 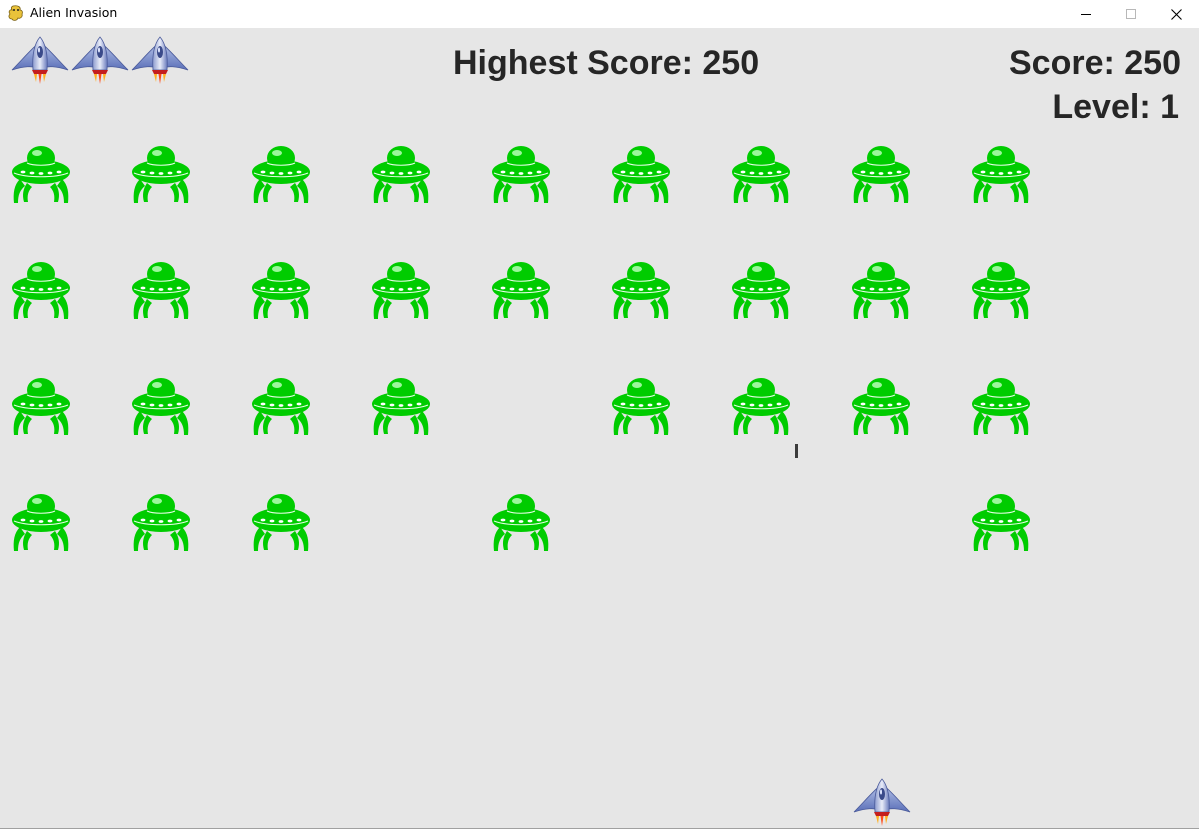 I want to click on window-titlebar: Alien Invasion, so click(x=599, y=14).